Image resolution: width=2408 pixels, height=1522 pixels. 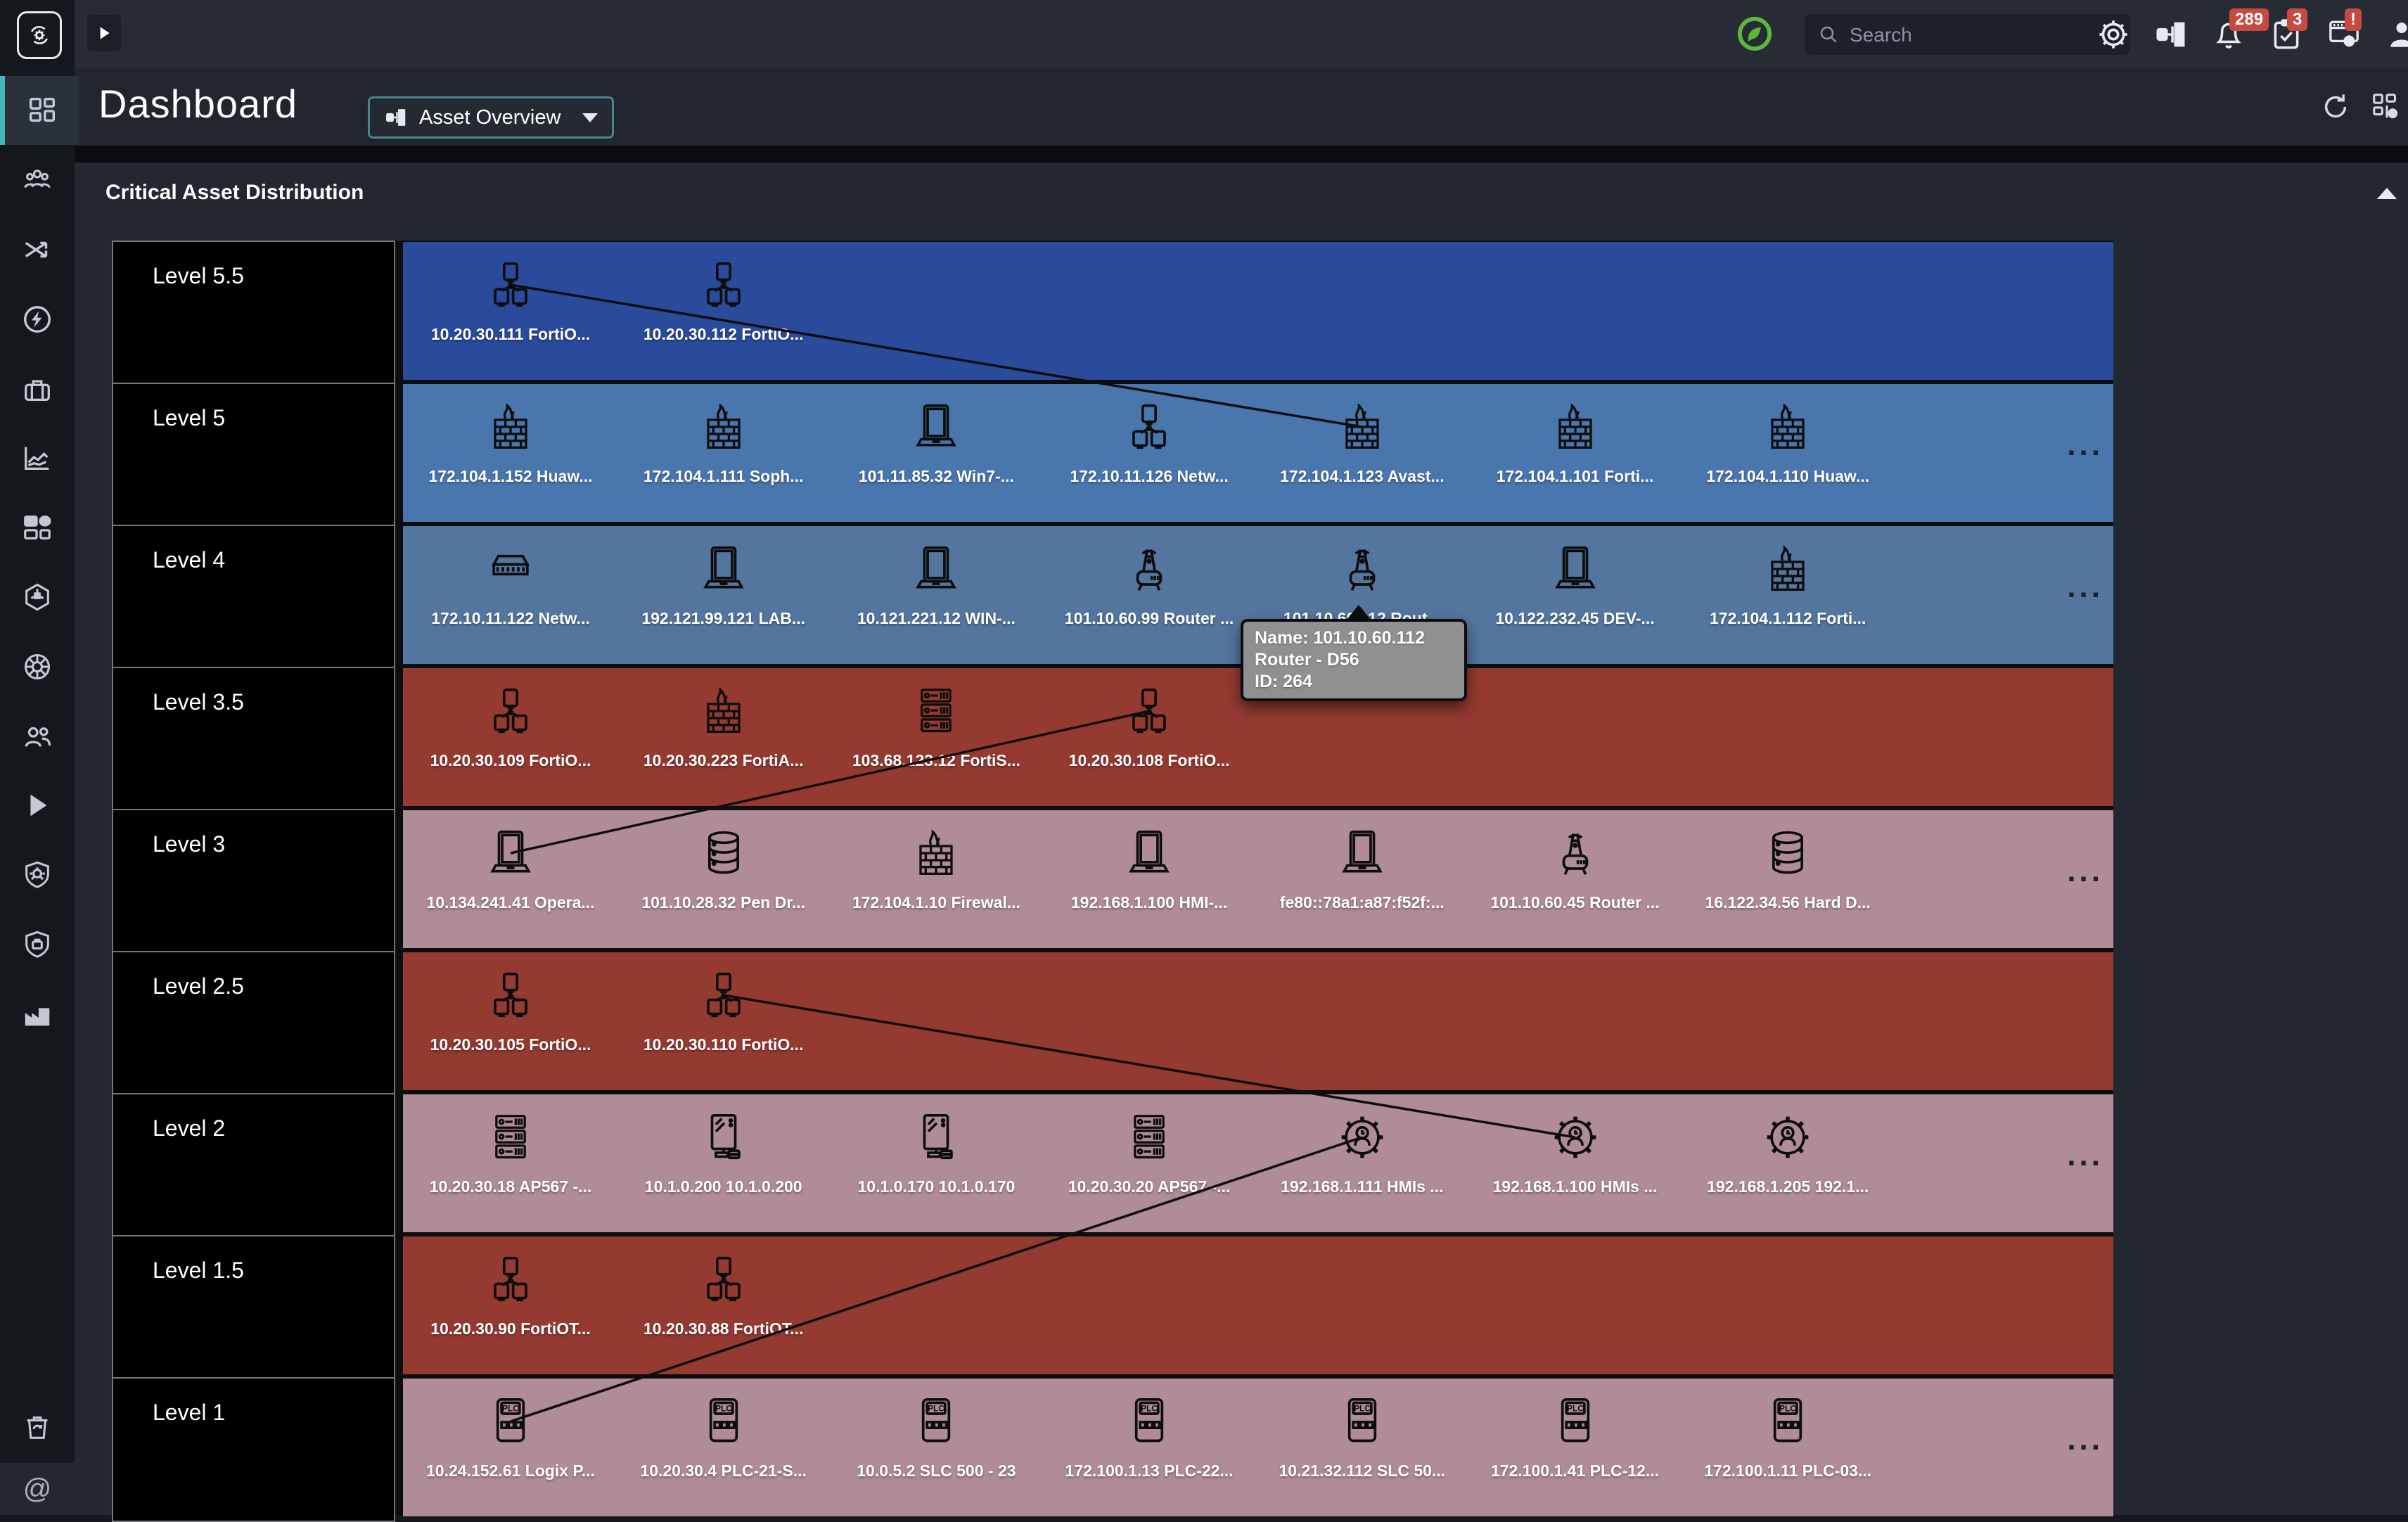 What do you see at coordinates (936, 1448) in the screenshot?
I see `asset-node: 10.0.5.2 SLC 500 - 23` at bounding box center [936, 1448].